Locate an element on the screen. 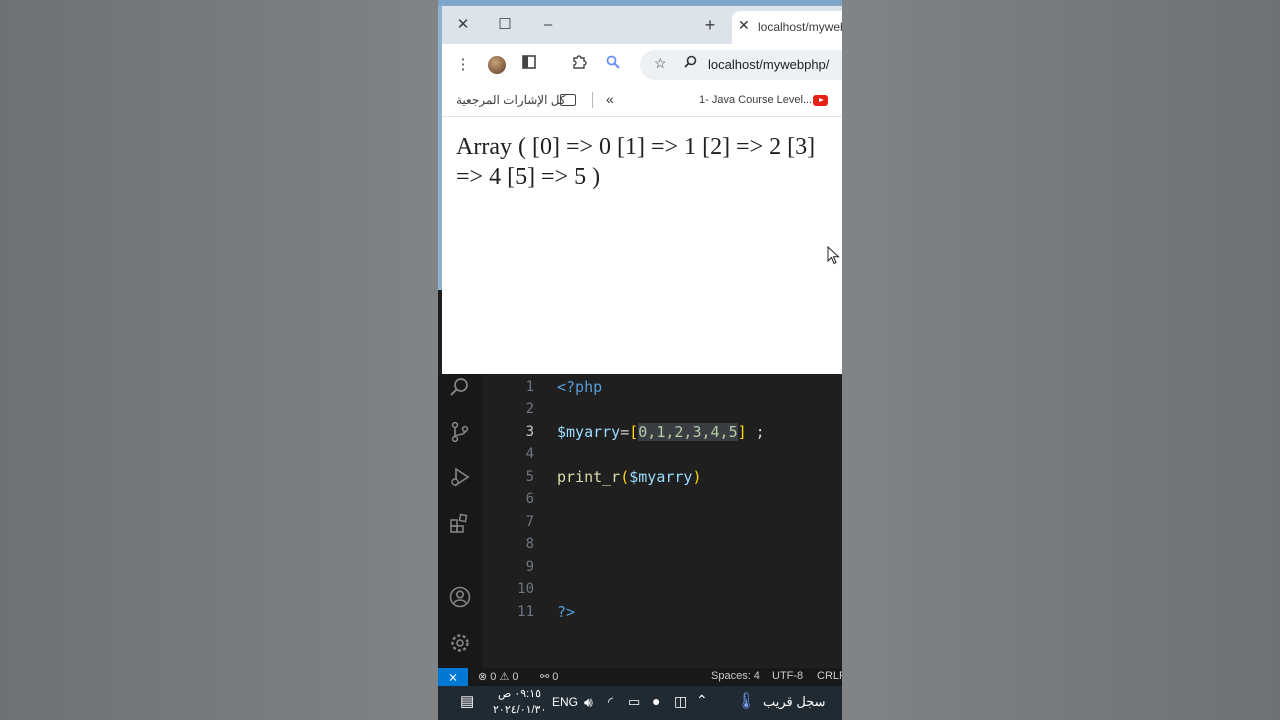  open-bracket: [ is located at coordinates (634, 432).